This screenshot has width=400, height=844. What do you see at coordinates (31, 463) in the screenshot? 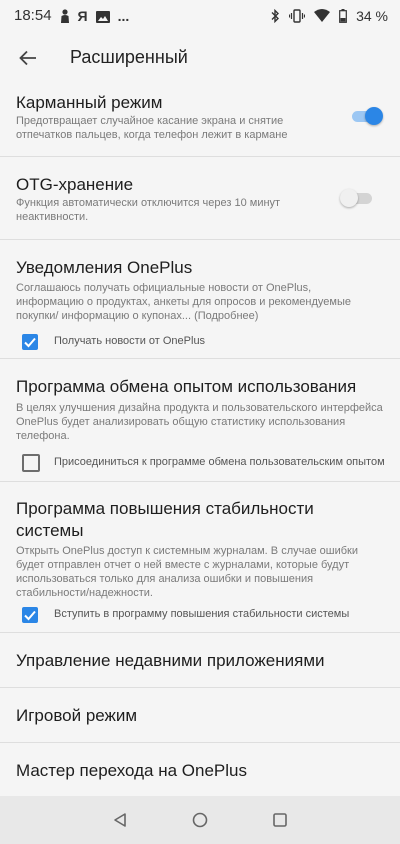
I see `experience-program-checkbox` at bounding box center [31, 463].